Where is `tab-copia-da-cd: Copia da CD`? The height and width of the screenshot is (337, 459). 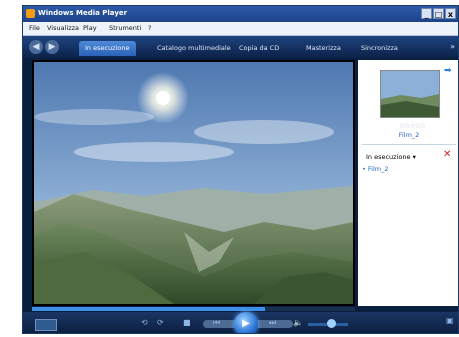 tab-copia-da-cd: Copia da CD is located at coordinates (259, 48).